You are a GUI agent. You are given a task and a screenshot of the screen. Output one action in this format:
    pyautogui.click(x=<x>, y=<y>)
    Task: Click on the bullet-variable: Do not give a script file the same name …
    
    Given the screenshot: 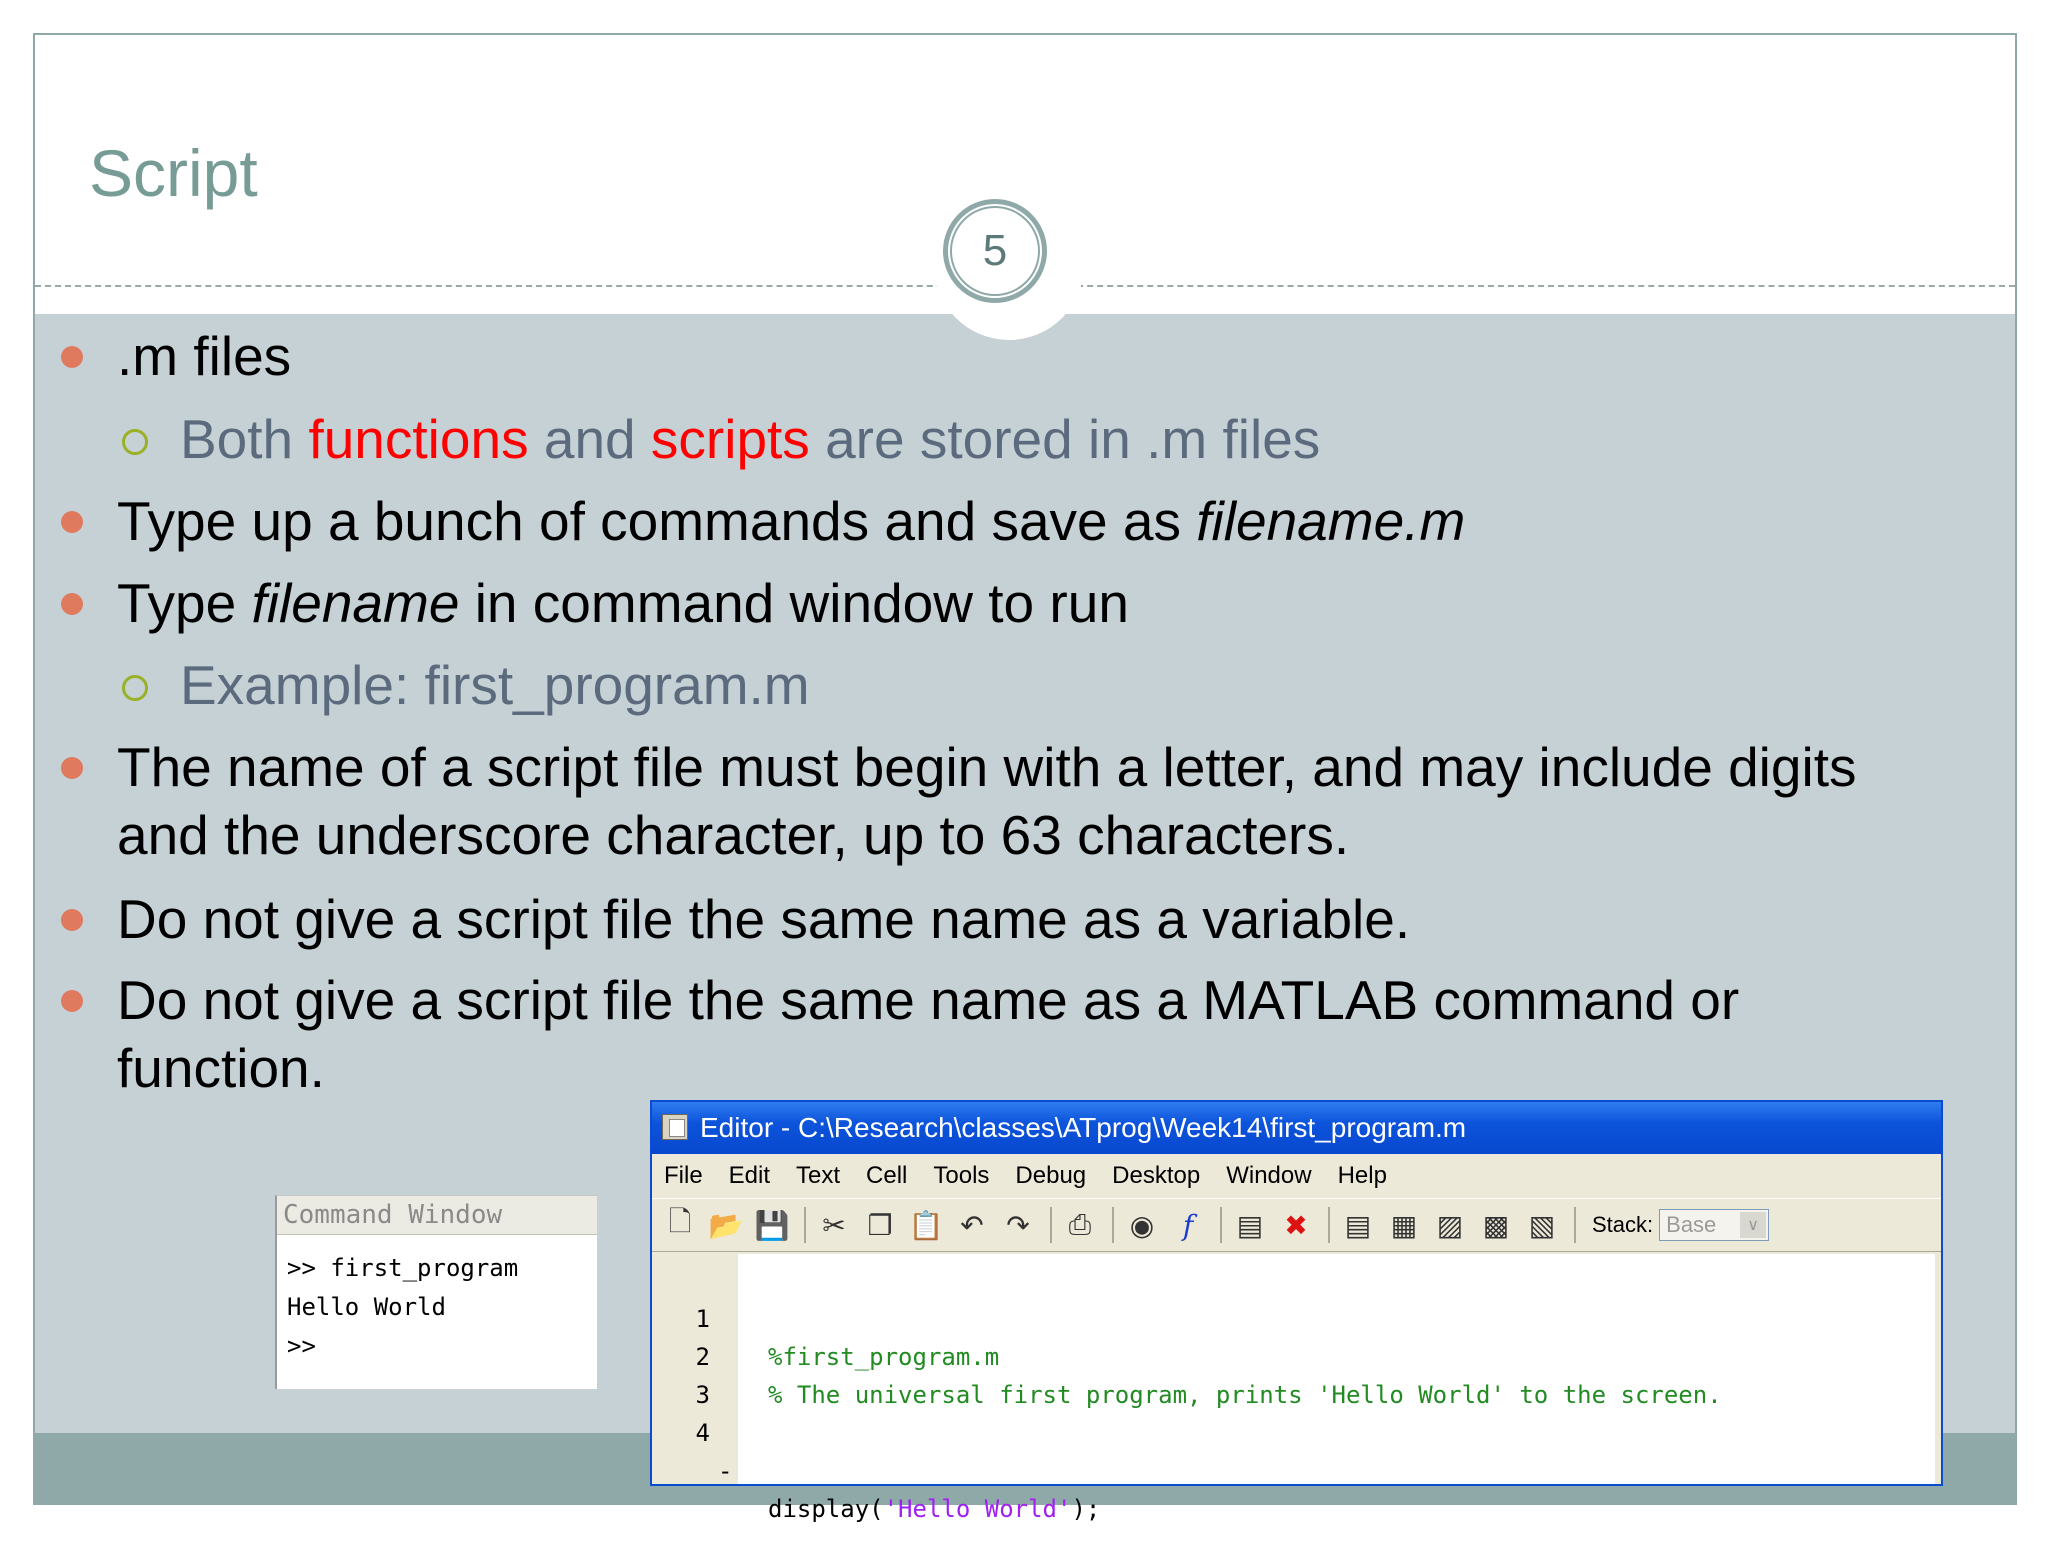 What is the action you would take?
    pyautogui.click(x=1019, y=919)
    